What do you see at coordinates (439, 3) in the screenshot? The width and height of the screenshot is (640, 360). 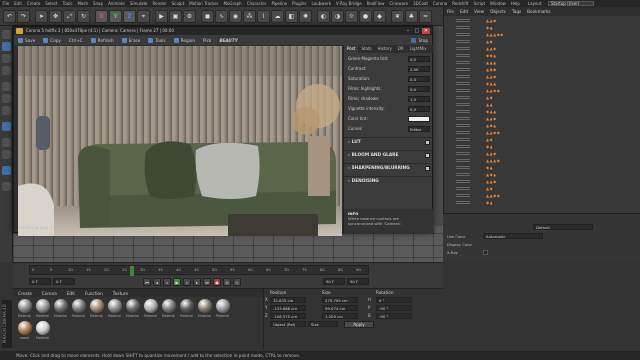 I see `menu-corona: Corona` at bounding box center [439, 3].